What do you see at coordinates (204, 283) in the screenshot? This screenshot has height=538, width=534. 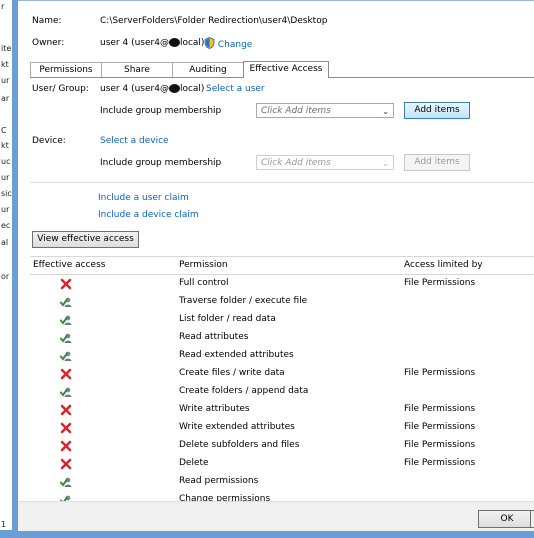 I see `permission-name: Full control` at bounding box center [204, 283].